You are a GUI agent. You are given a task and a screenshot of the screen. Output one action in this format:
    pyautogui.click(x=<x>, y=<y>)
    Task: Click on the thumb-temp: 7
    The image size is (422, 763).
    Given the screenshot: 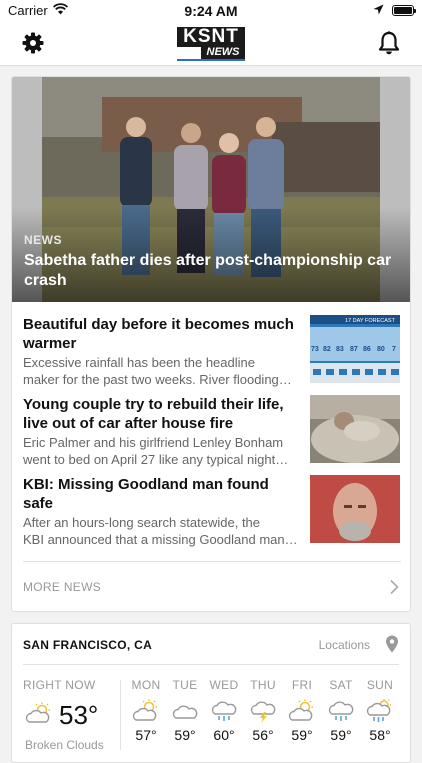 What is the action you would take?
    pyautogui.click(x=394, y=349)
    